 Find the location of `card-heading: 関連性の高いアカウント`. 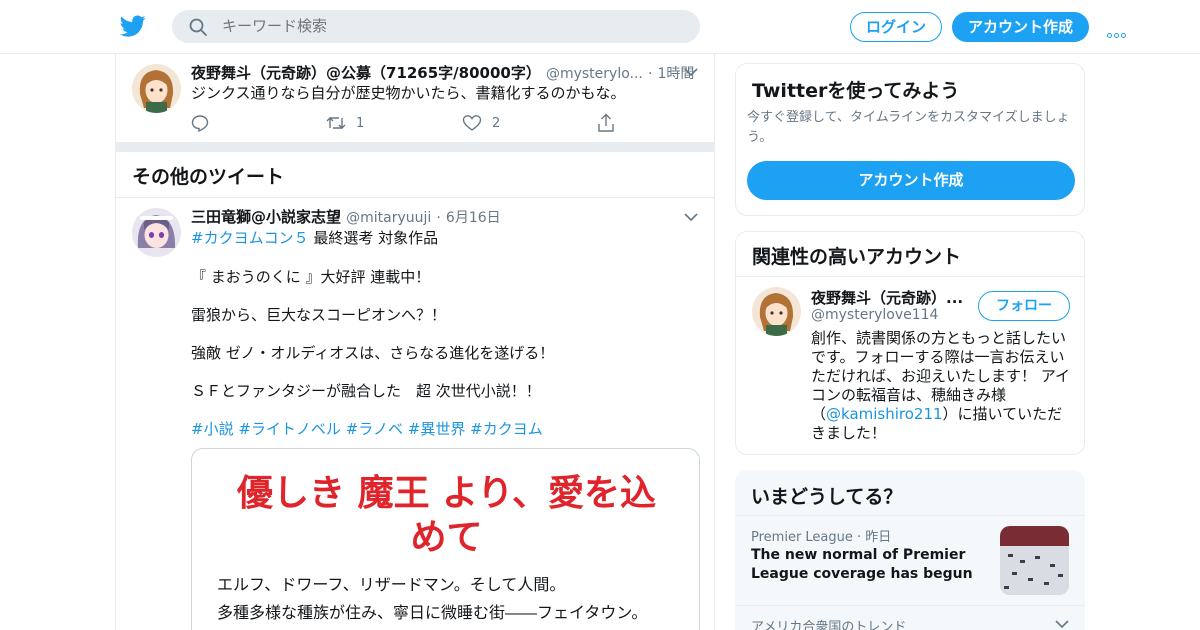

card-heading: 関連性の高いアカウント is located at coordinates (857, 257).